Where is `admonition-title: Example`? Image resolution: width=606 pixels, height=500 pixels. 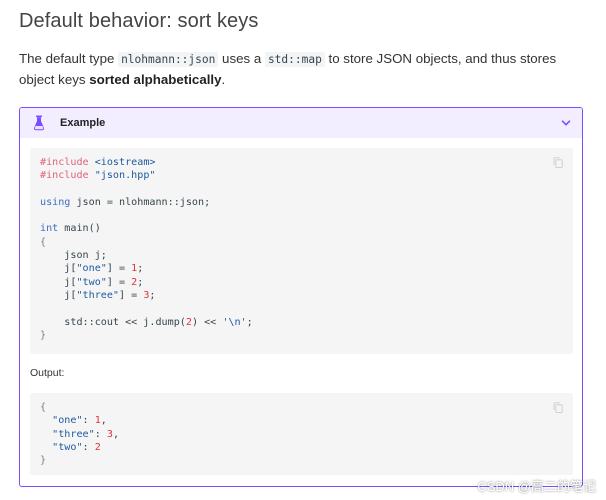
admonition-title: Example is located at coordinates (83, 123).